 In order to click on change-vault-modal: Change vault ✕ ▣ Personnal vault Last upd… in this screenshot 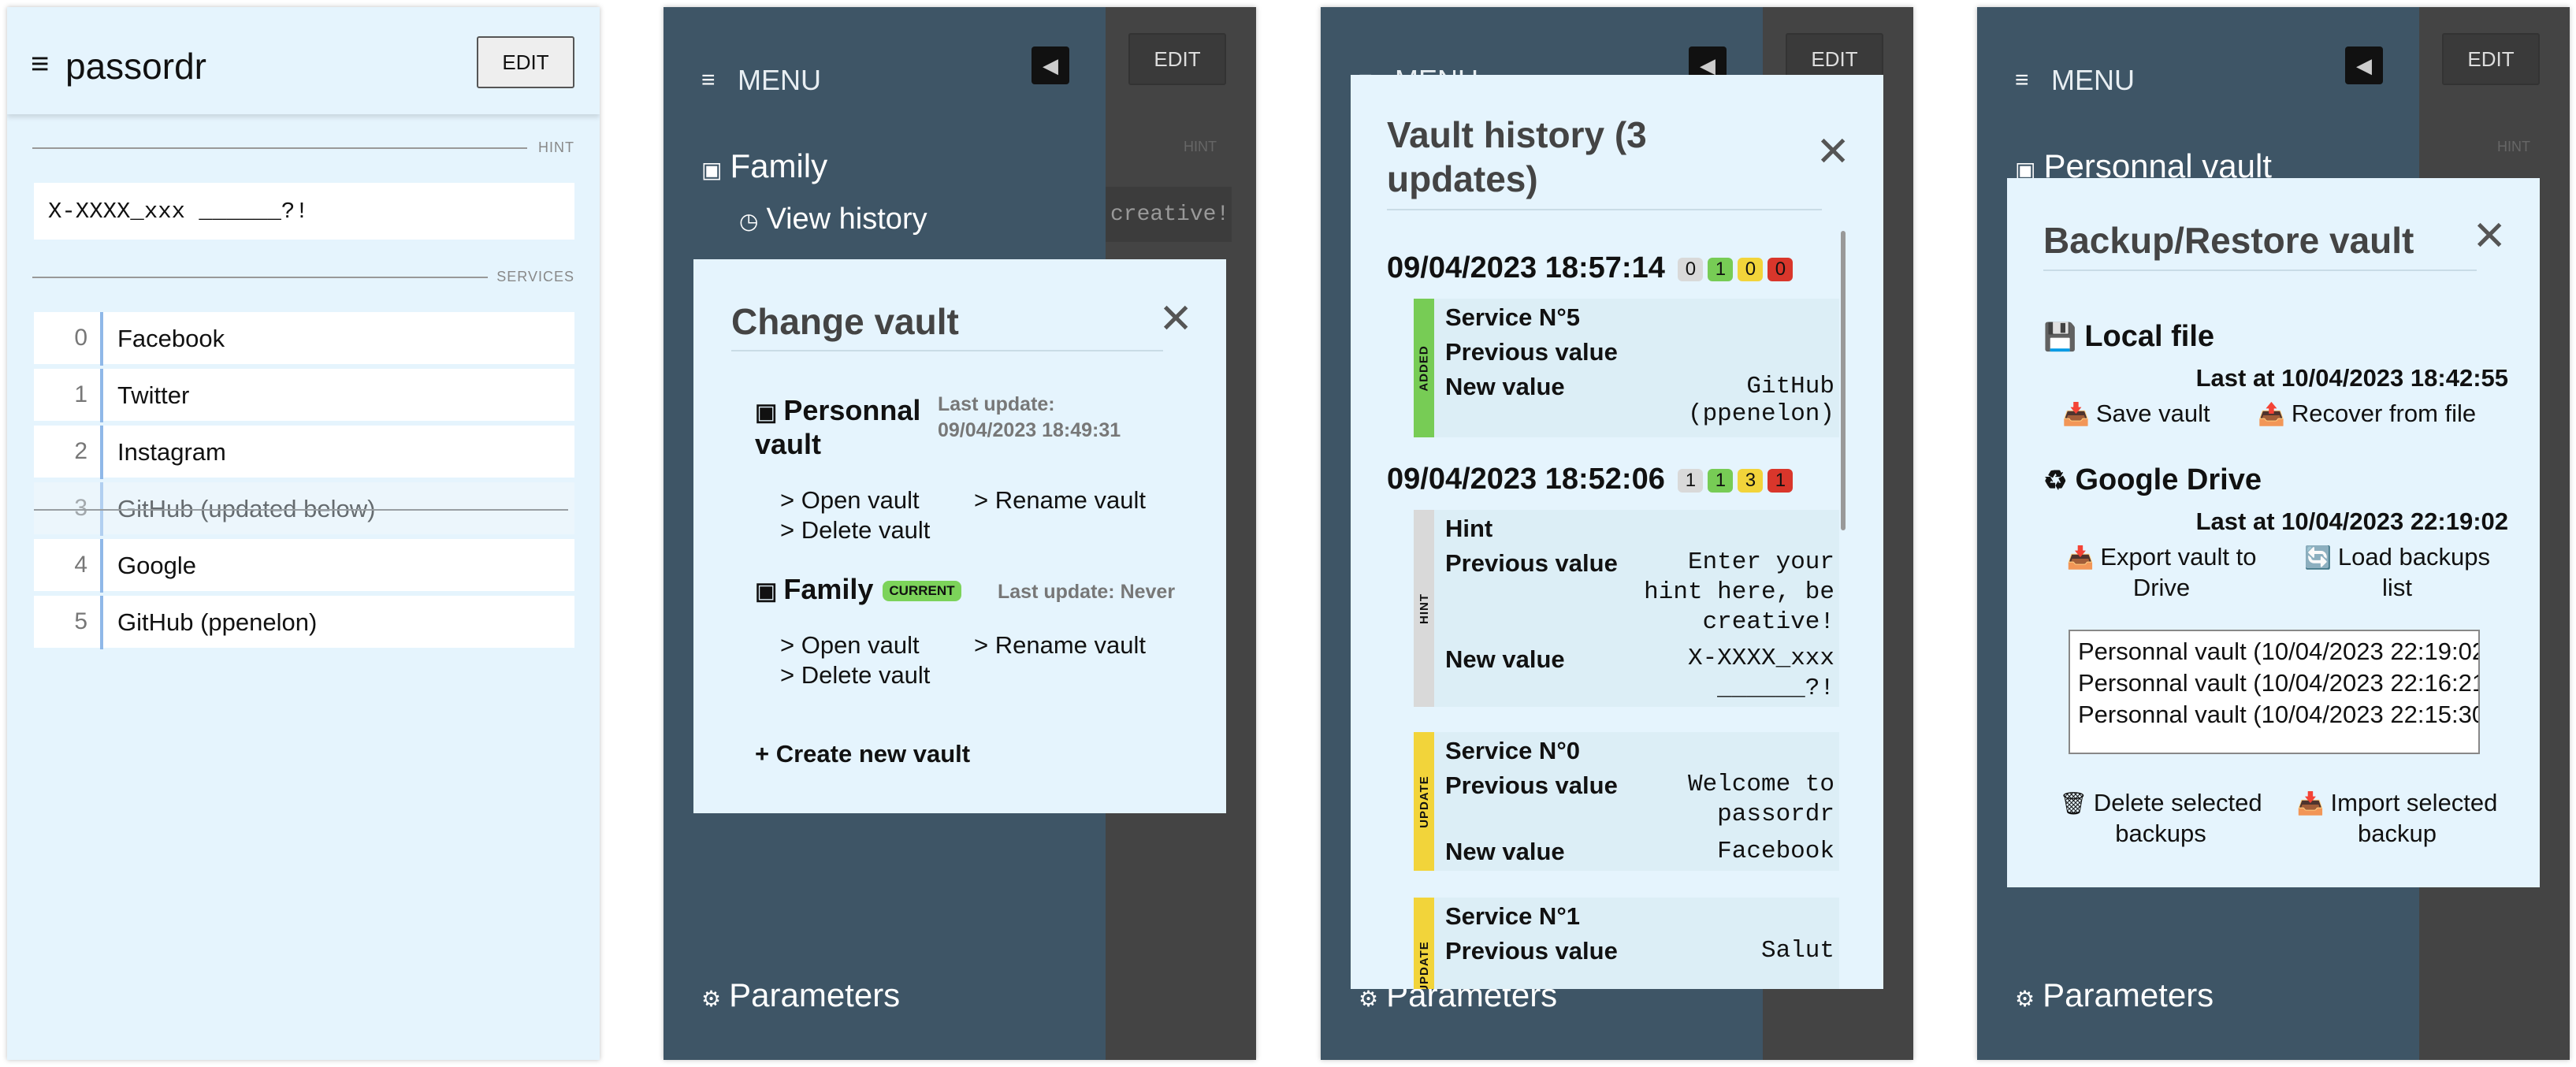, I will do `click(959, 536)`.